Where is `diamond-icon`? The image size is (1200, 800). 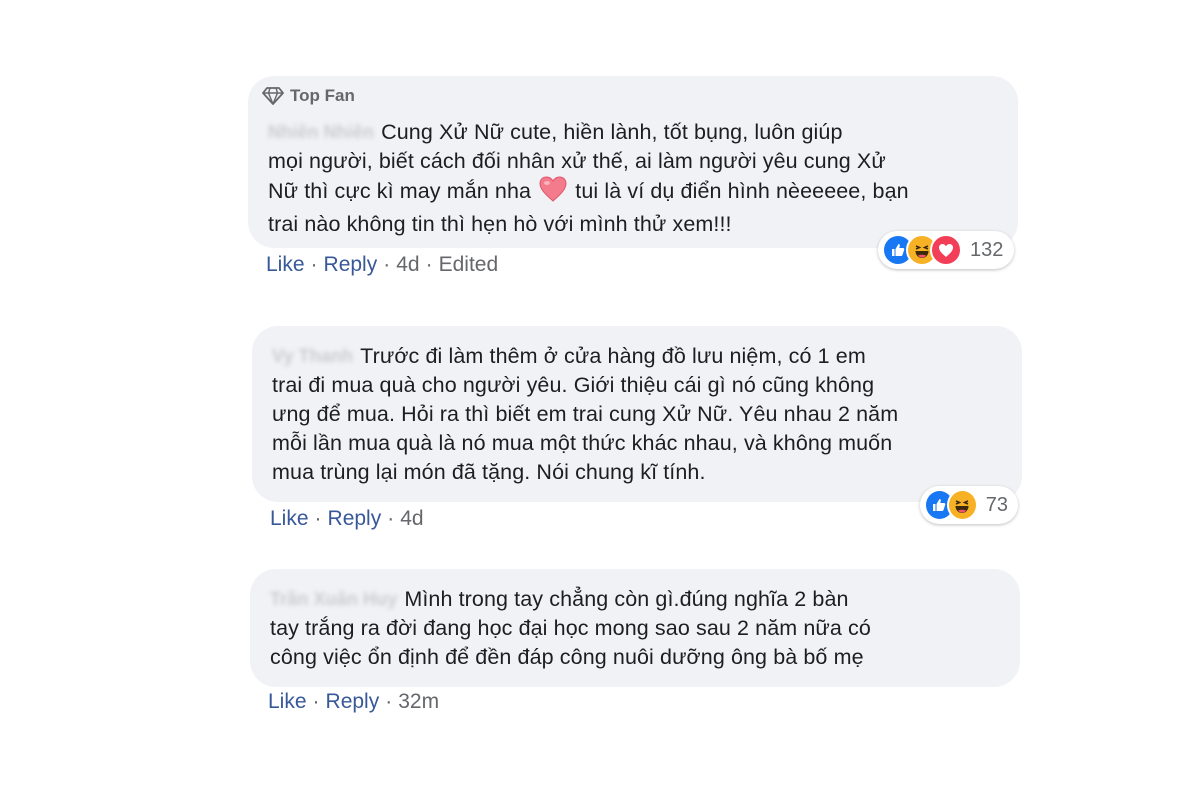
diamond-icon is located at coordinates (273, 96).